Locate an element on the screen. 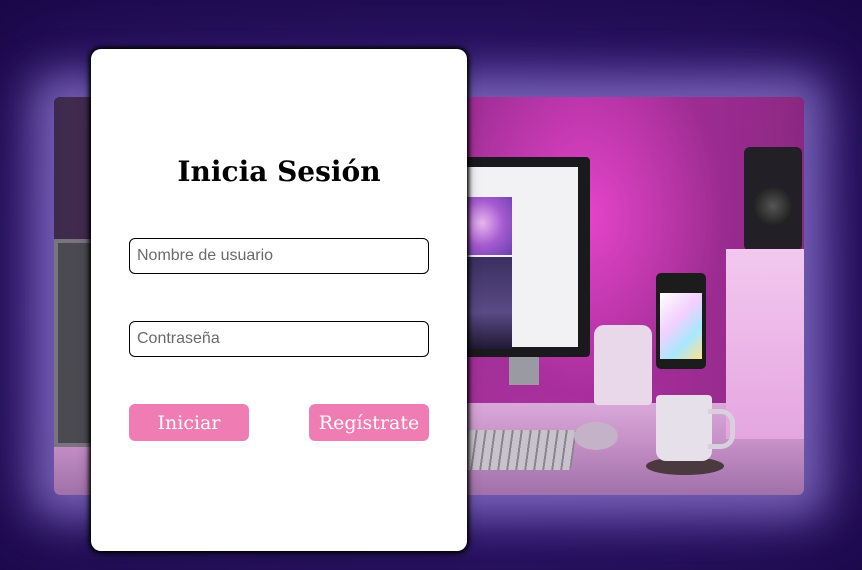 The height and width of the screenshot is (570, 862). password-input is located at coordinates (279, 339).